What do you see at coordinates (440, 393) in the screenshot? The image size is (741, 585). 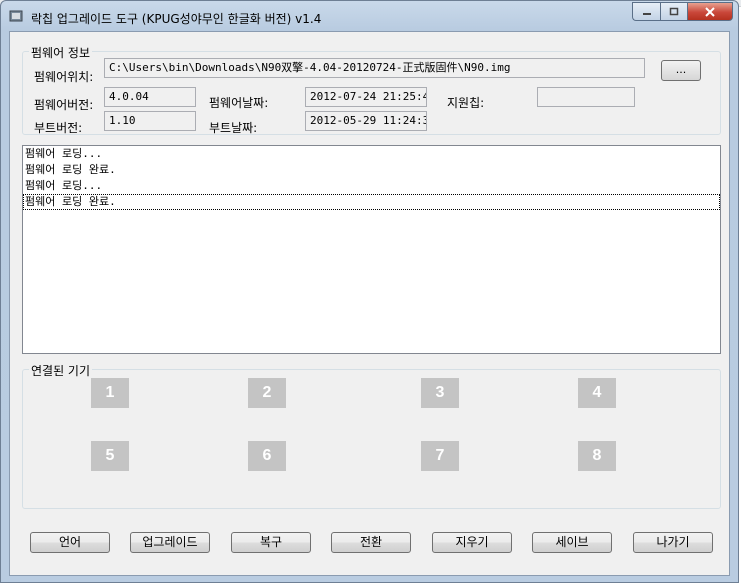 I see `device-slot-3: 3` at bounding box center [440, 393].